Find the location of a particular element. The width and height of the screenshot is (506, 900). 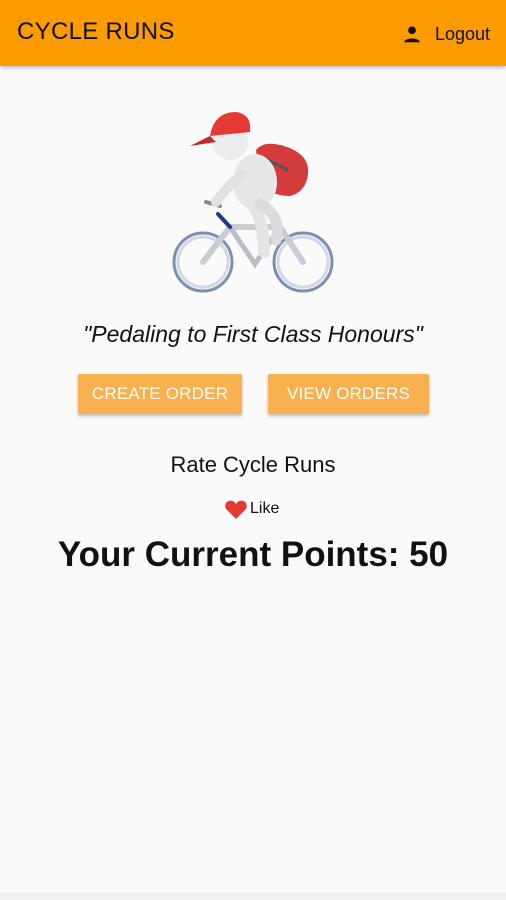

current-points: Your Current Points: 50 is located at coordinates (253, 554).